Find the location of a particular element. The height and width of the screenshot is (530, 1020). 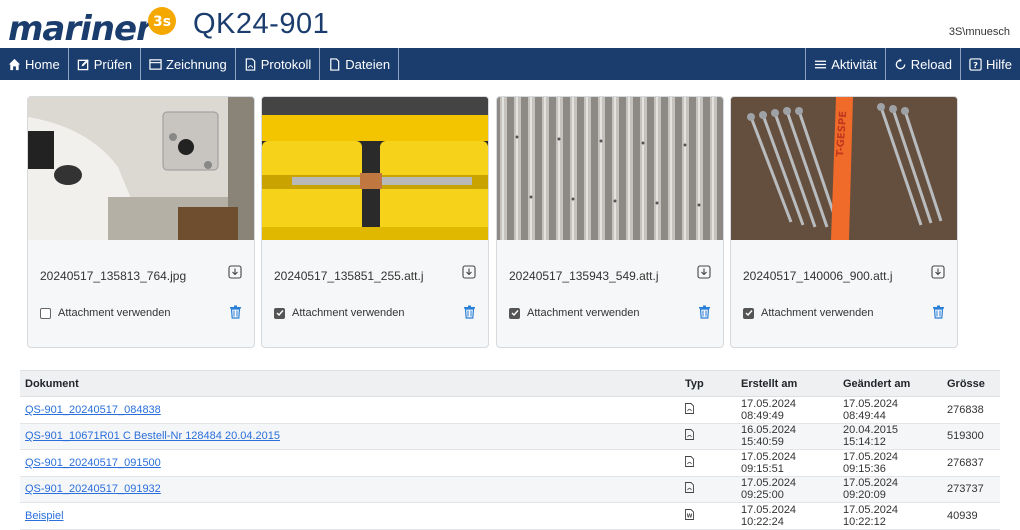

svg-text: W is located at coordinates (690, 516).